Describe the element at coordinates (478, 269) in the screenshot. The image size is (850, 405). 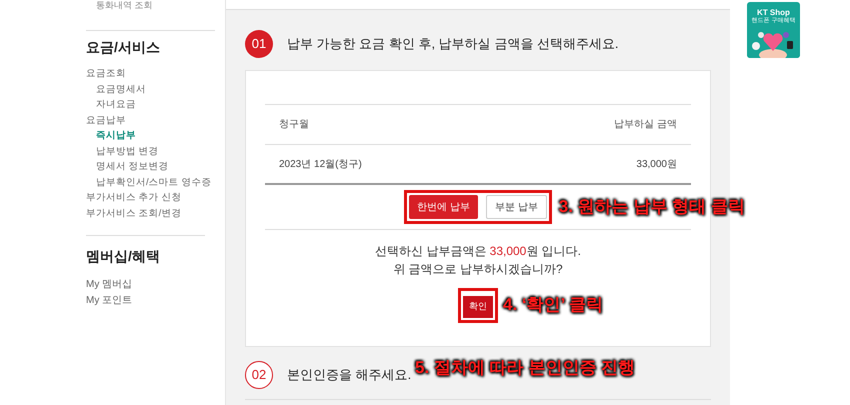
I see `question-text: 위 금액으로 납부하시겠습니까?` at that location.